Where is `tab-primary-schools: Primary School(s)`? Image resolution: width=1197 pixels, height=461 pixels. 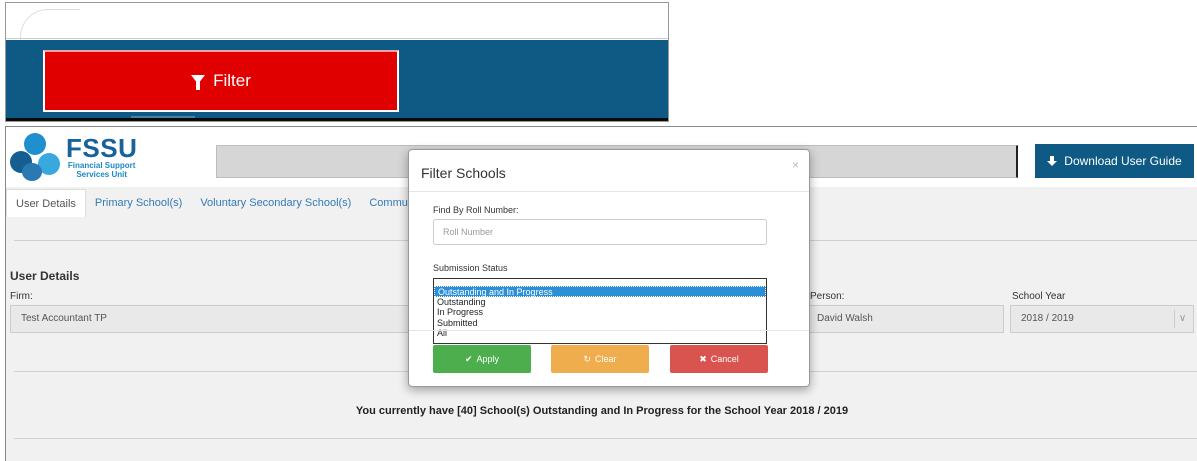 tab-primary-schools: Primary School(s) is located at coordinates (138, 203).